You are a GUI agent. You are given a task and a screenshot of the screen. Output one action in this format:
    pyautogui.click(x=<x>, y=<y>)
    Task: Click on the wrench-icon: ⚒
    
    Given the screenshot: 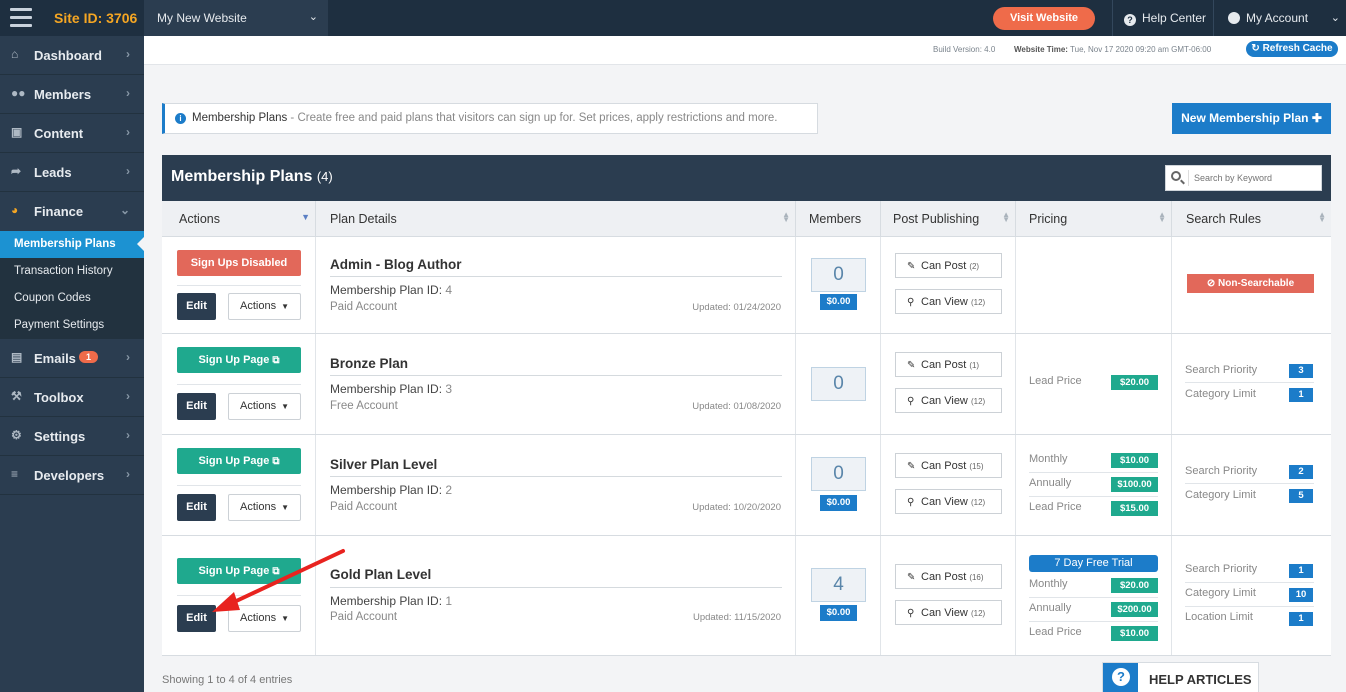 What is the action you would take?
    pyautogui.click(x=16, y=396)
    